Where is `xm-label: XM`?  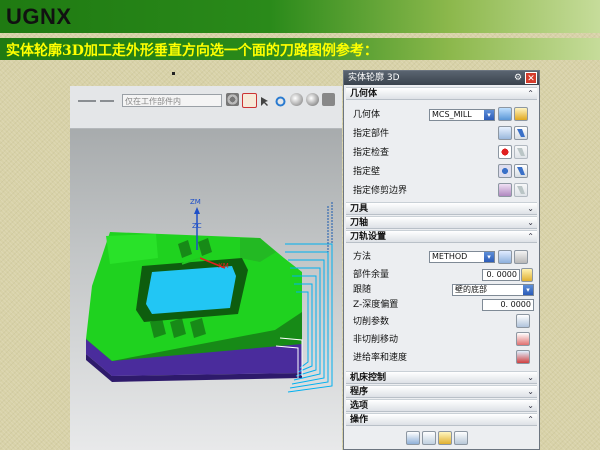 xm-label: XM is located at coordinates (223, 266).